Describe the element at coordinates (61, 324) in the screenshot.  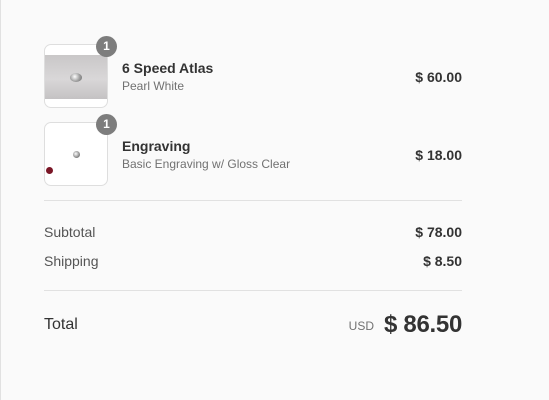
I see `total-label: Total` at that location.